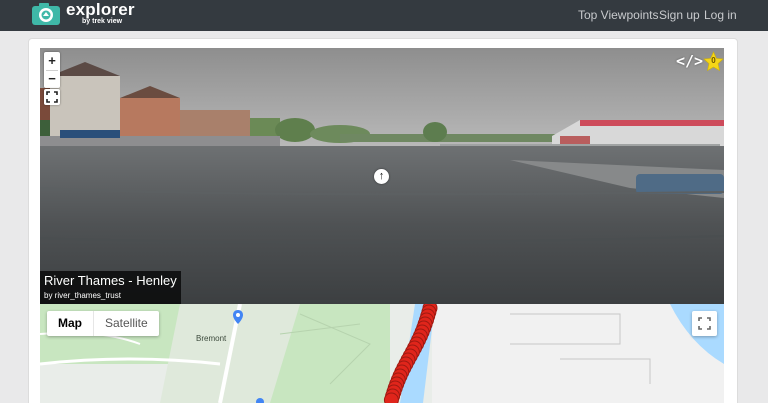 The height and width of the screenshot is (403, 768). I want to click on zoom-out-button: −, so click(52, 79).